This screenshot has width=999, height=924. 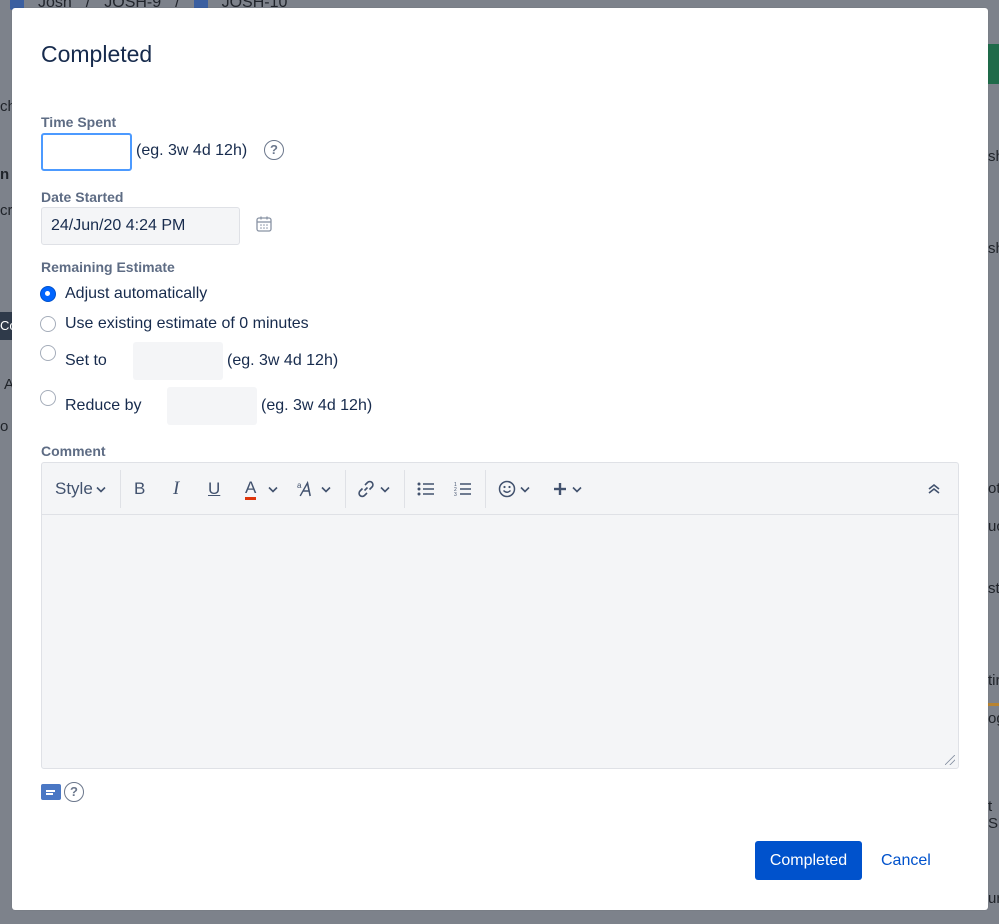 I want to click on background-text-fragment: n, so click(x=5, y=174).